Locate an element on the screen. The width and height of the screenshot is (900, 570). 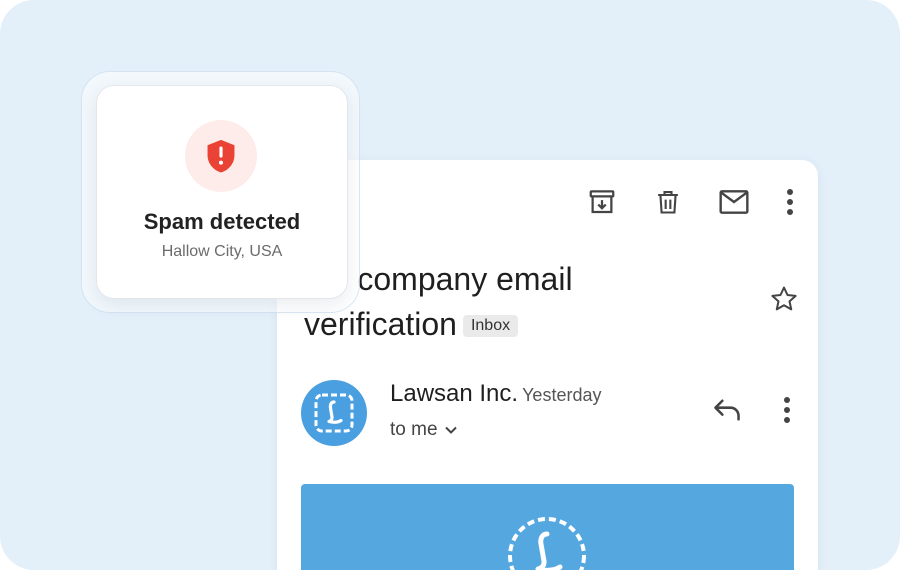
email-subject: ...o company email verification Inbox is located at coordinates (514, 302).